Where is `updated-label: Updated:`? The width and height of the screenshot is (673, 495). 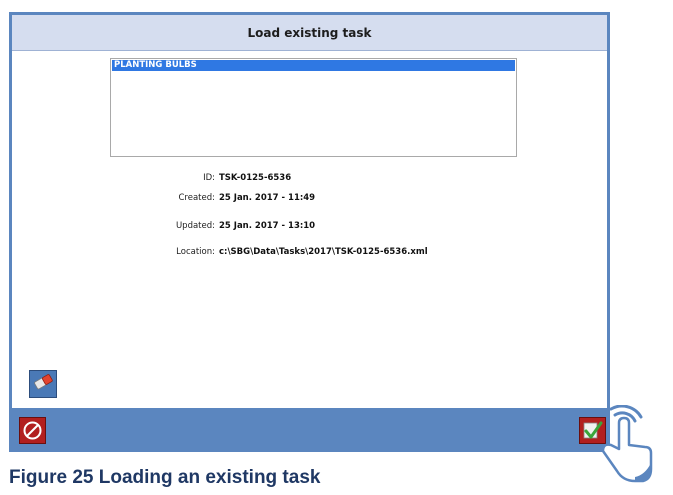
updated-label: Updated: is located at coordinates (195, 226).